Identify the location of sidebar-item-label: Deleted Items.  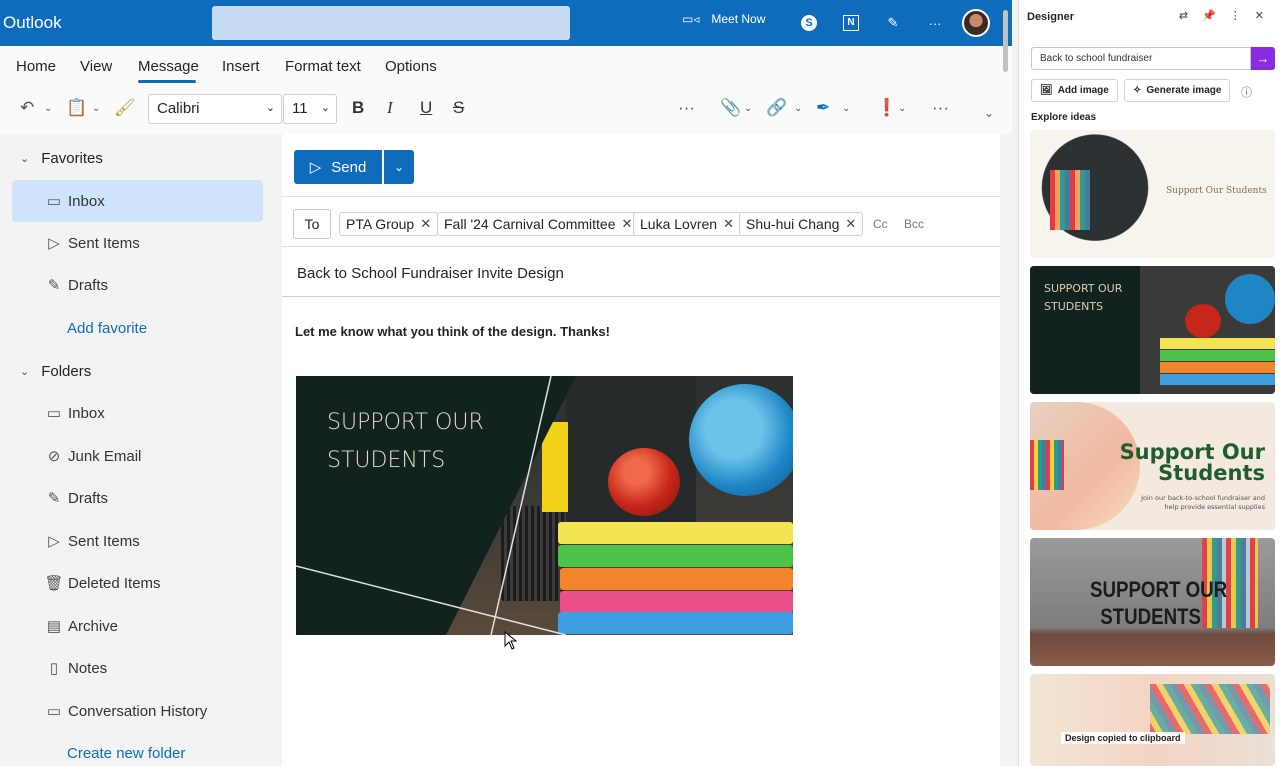
(114, 583).